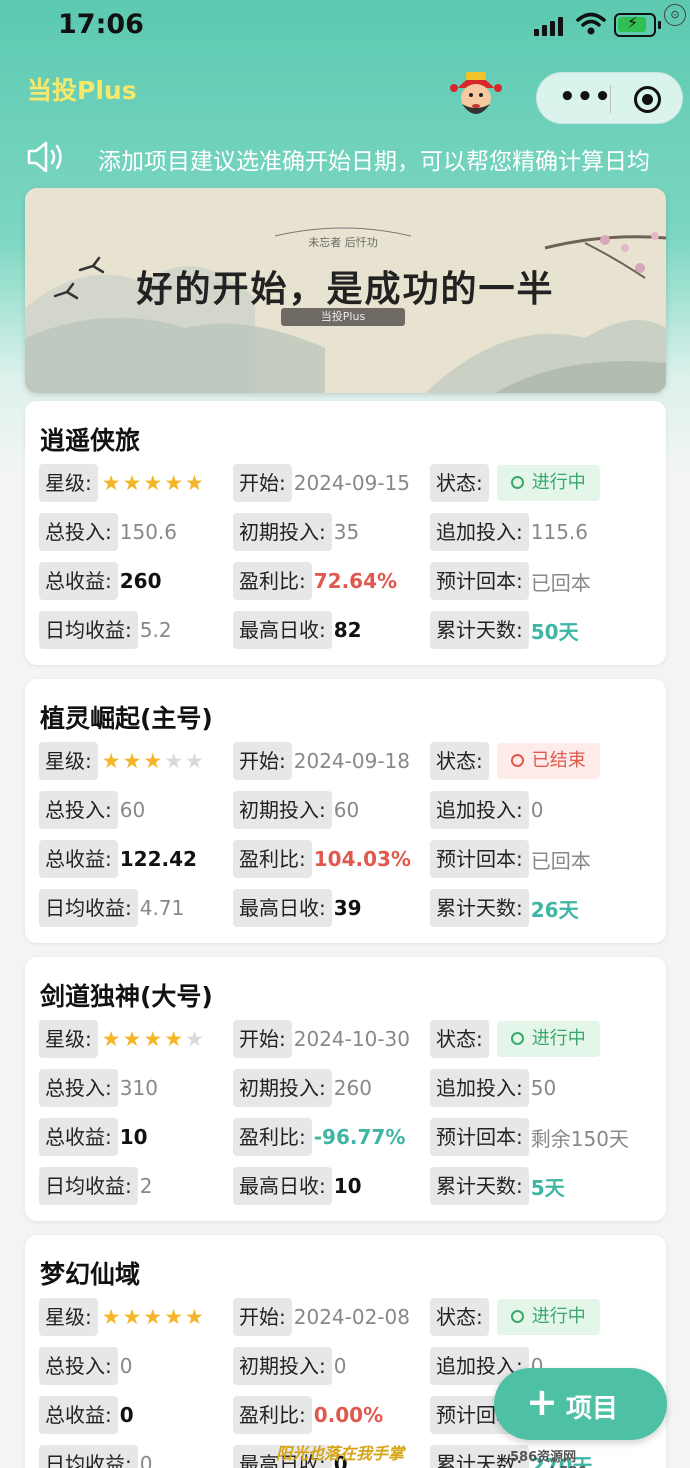  What do you see at coordinates (148, 532) in the screenshot?
I see `total-invest-value: 150.6` at bounding box center [148, 532].